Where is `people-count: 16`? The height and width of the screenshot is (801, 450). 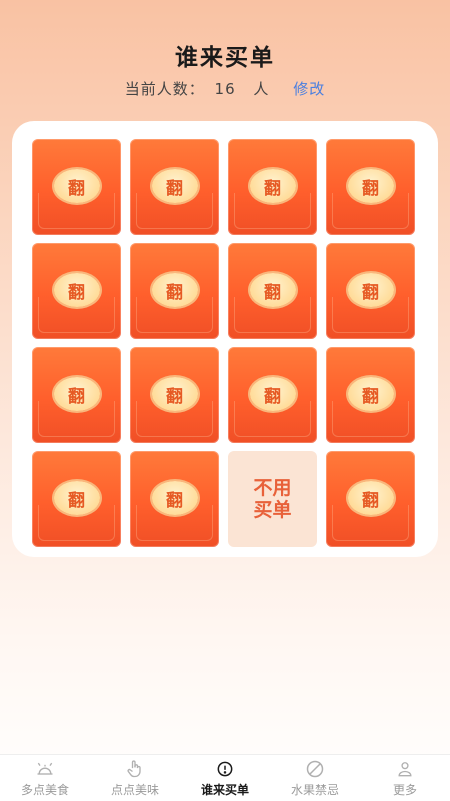 people-count: 16 is located at coordinates (225, 89).